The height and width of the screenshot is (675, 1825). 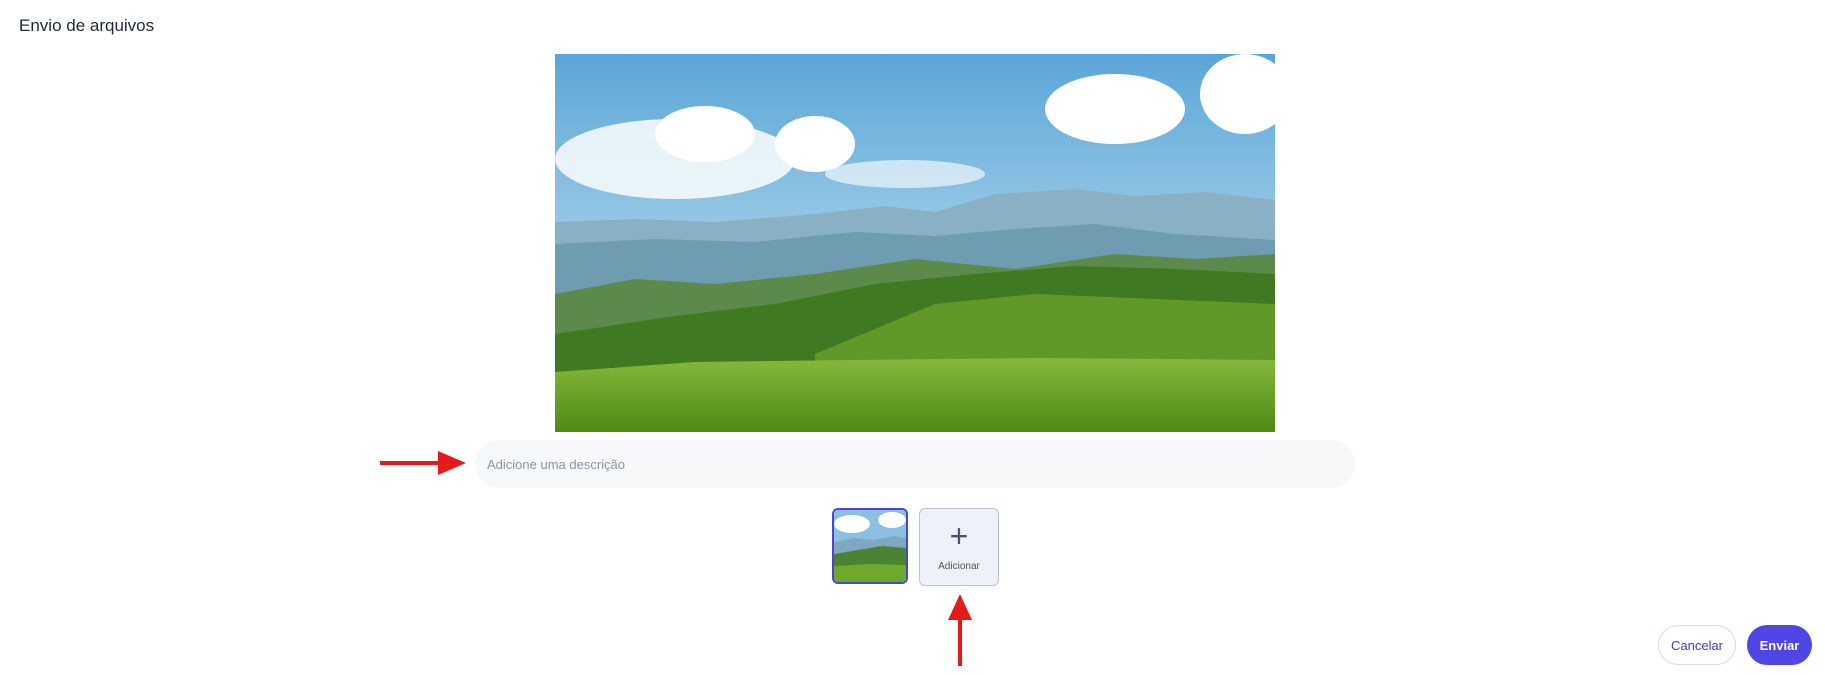 I want to click on description-field, so click(x=915, y=464).